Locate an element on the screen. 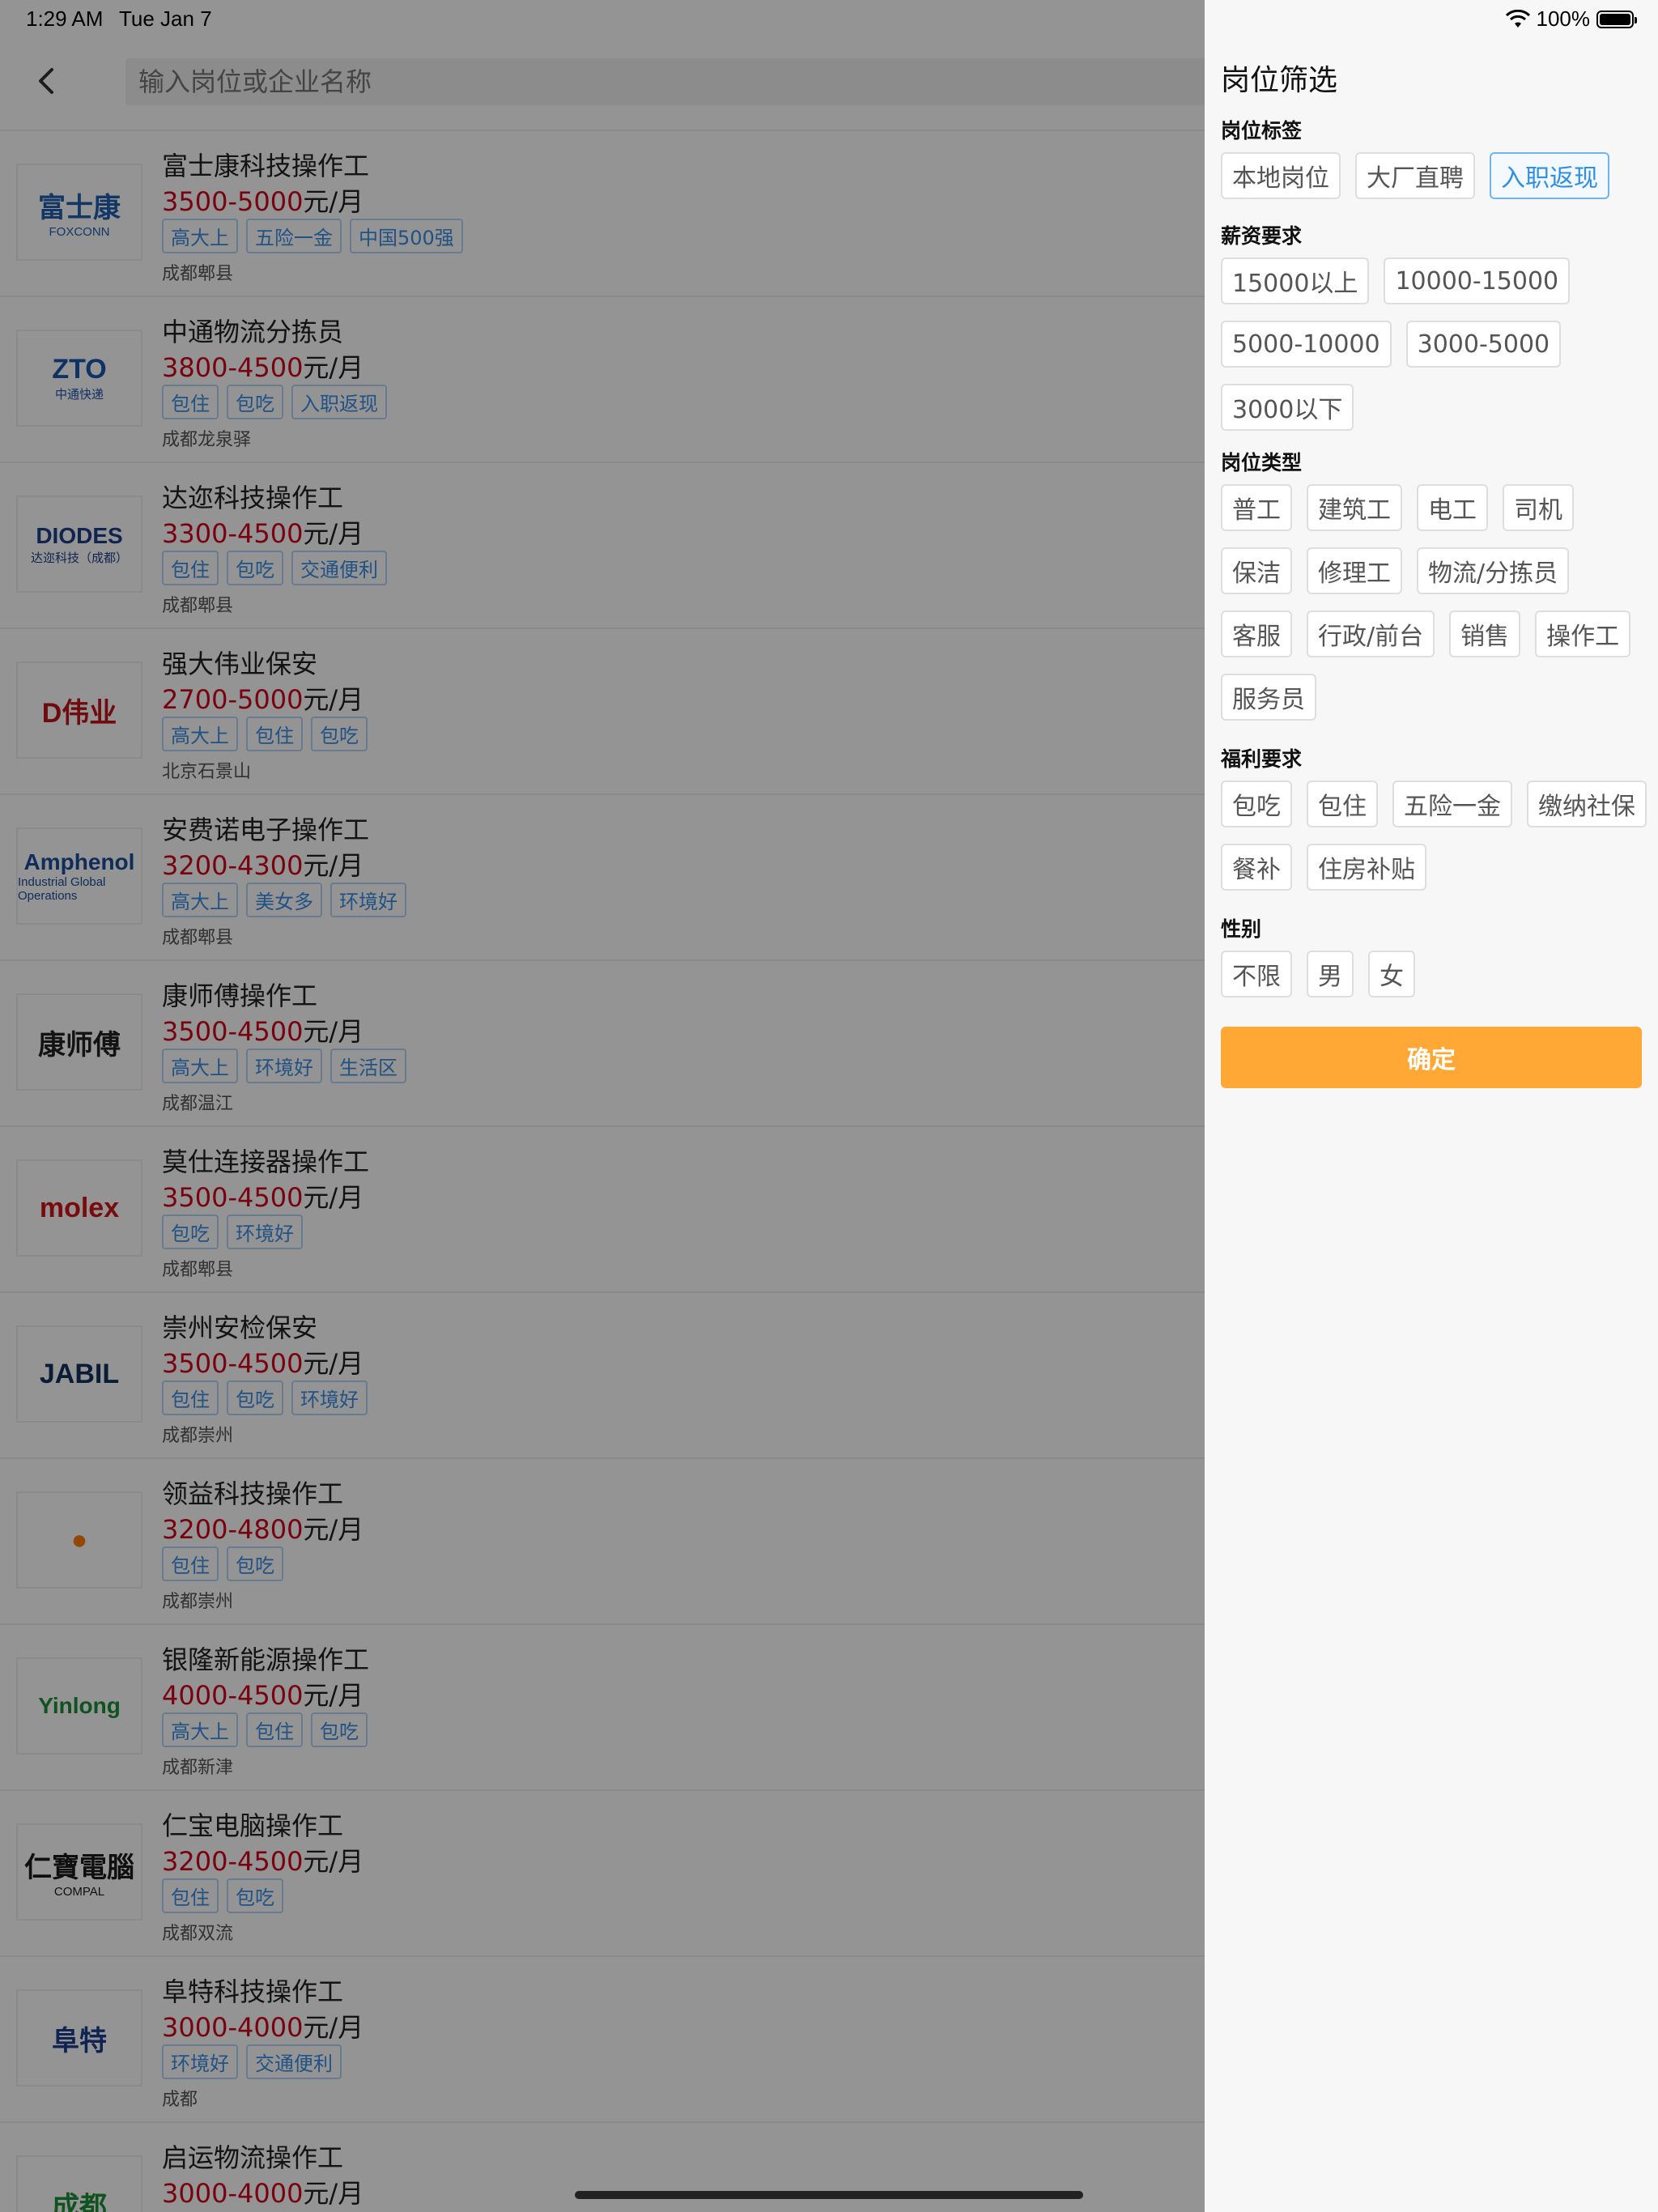 The width and height of the screenshot is (1658, 2212). filter-section-label: 福利要求 is located at coordinates (1262, 759).